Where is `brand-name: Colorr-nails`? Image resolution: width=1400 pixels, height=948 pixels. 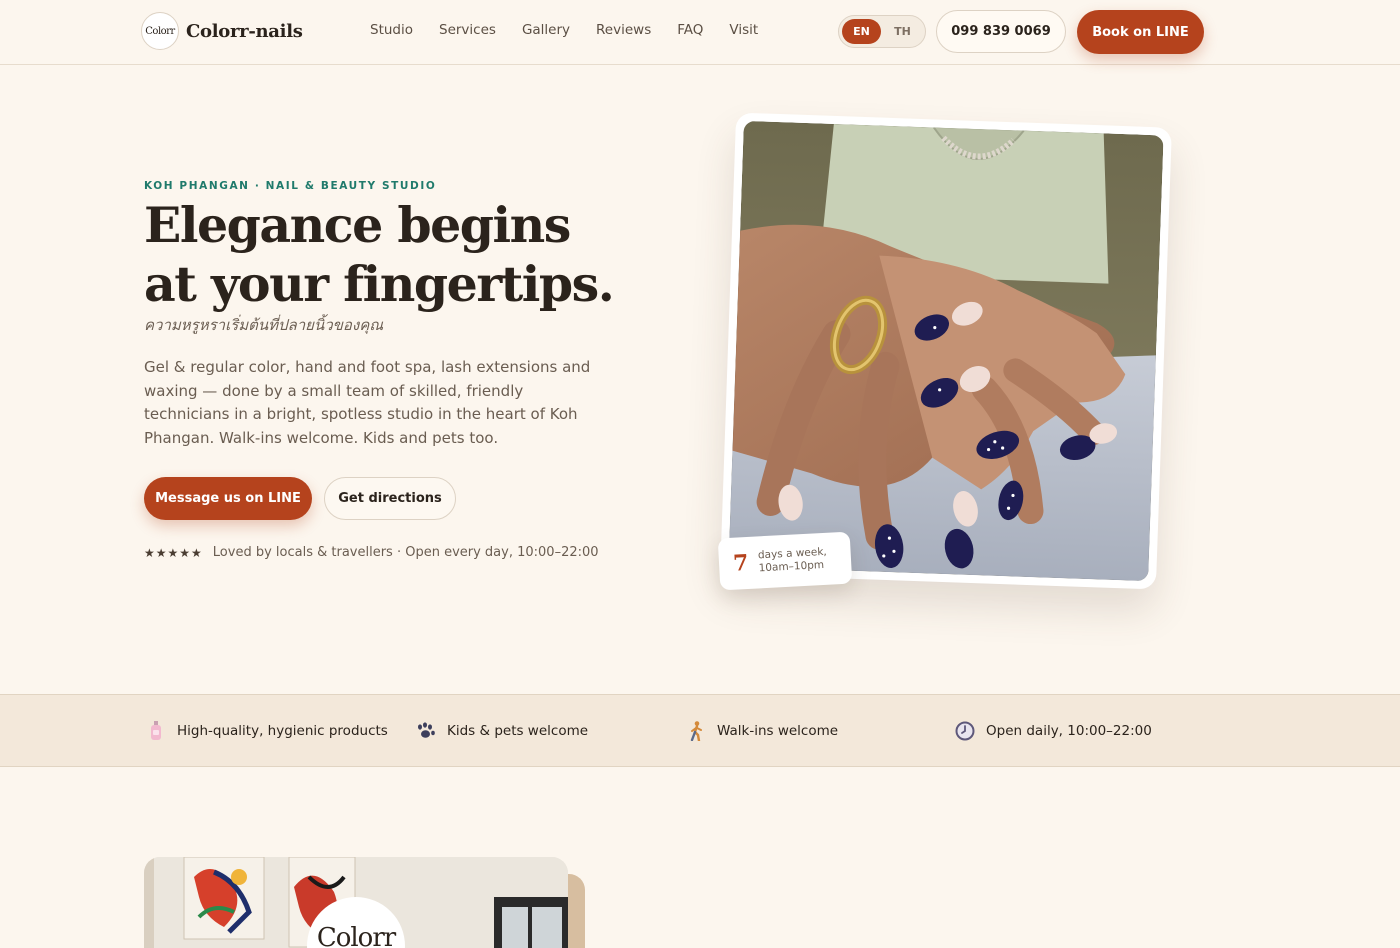 brand-name: Colorr-nails is located at coordinates (244, 31).